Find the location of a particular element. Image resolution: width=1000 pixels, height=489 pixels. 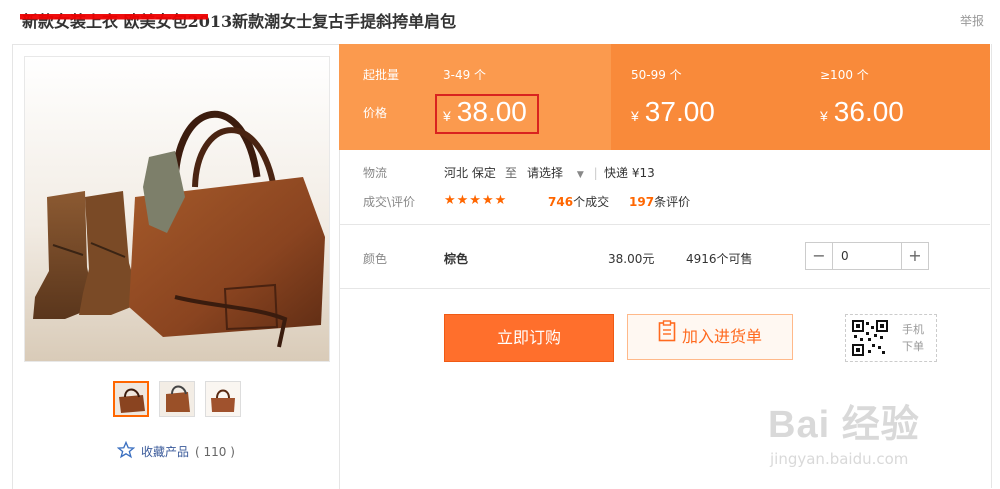

quantity-stepper: − 0 + is located at coordinates (867, 256).